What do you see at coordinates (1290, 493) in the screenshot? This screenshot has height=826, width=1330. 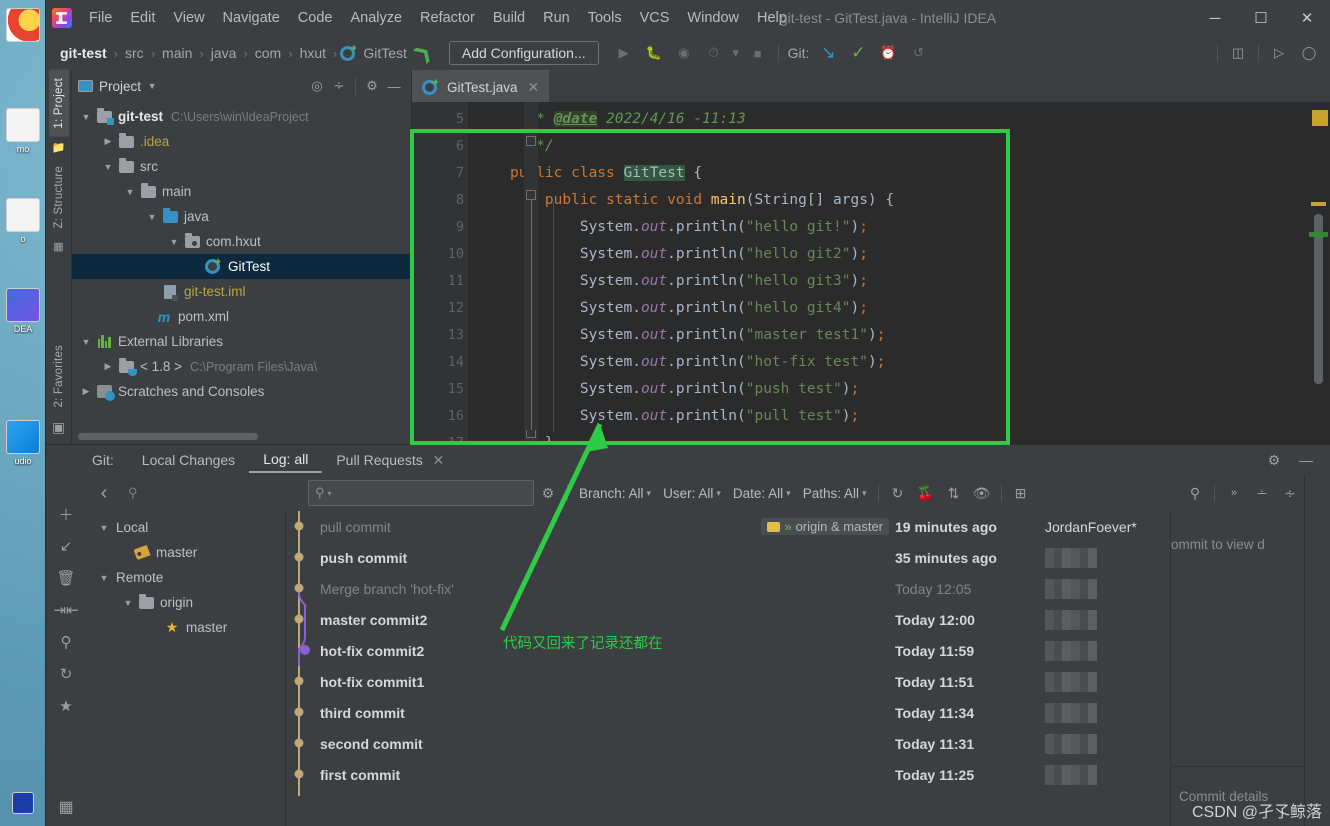 I see `collapse-all-icon: ∻` at bounding box center [1290, 493].